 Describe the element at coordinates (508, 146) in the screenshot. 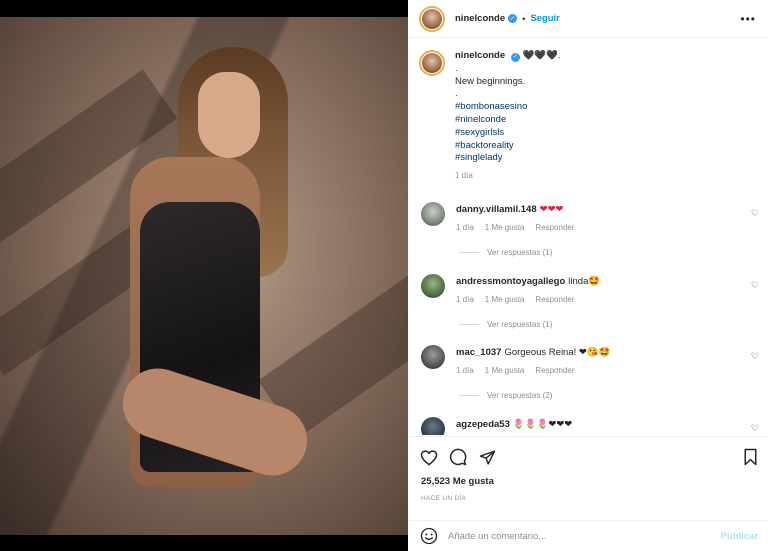

I see `hashtag-link: #backtoreality` at that location.